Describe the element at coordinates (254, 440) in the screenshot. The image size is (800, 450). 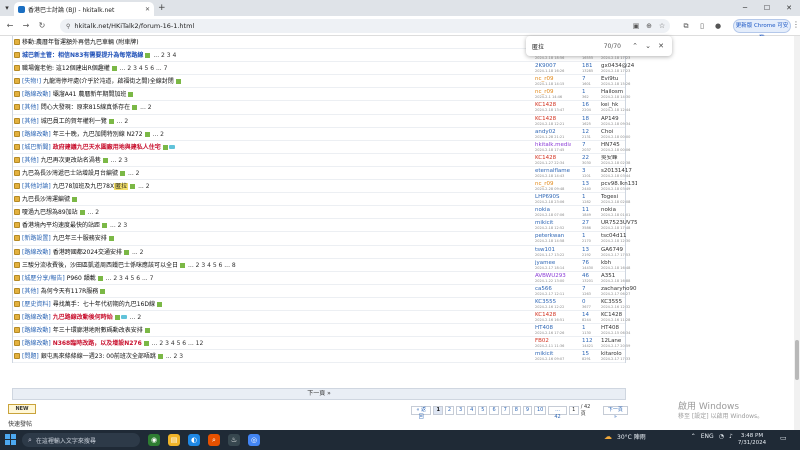
I see `chrome-profile-app-icon: ◎` at that location.